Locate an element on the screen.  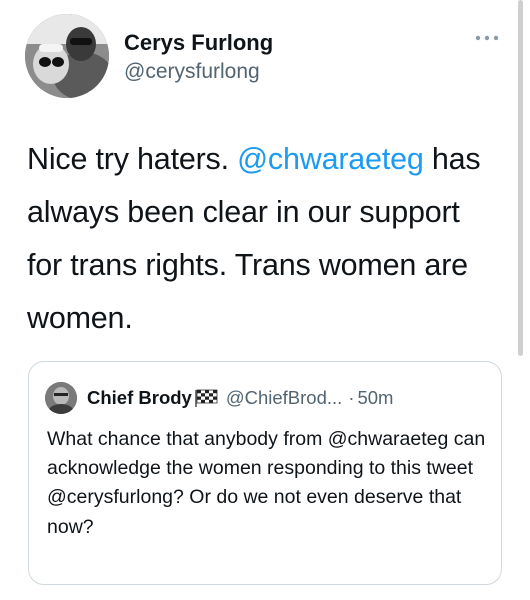
author-avatar-image is located at coordinates (67, 56).